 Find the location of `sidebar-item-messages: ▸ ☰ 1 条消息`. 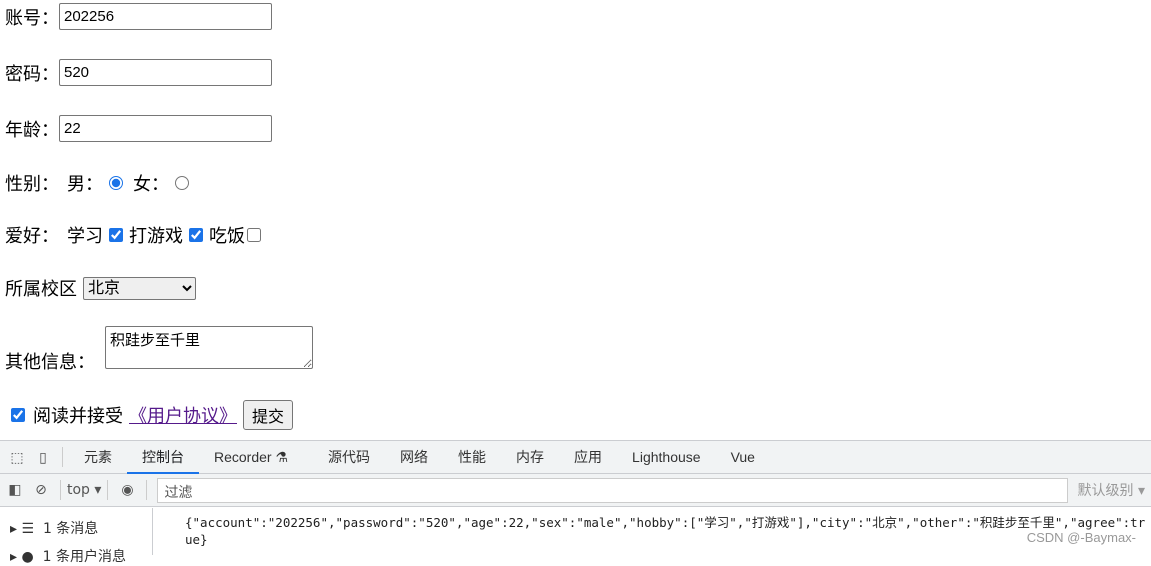

sidebar-item-messages: ▸ ☰ 1 条消息 is located at coordinates (54, 528).